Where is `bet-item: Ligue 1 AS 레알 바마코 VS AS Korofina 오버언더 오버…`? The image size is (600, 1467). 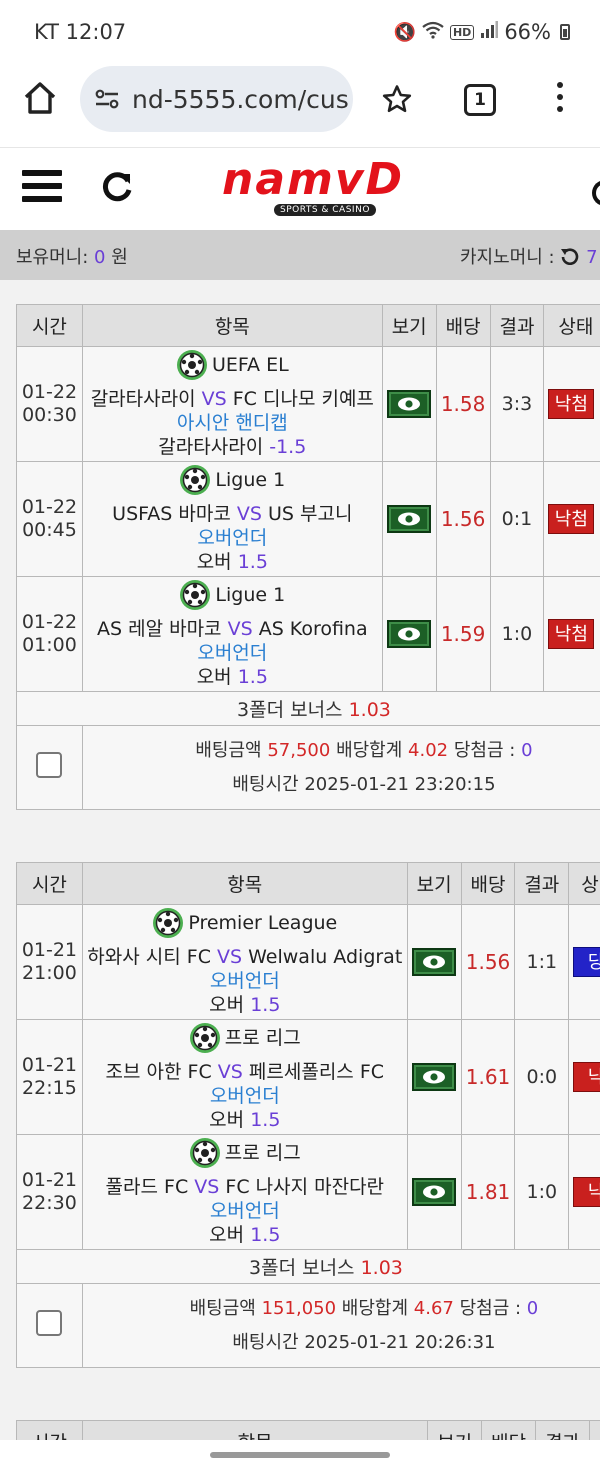
bet-item: Ligue 1 AS 레알 바마코 VS AS Korofina 오버언더 오버… is located at coordinates (232, 634).